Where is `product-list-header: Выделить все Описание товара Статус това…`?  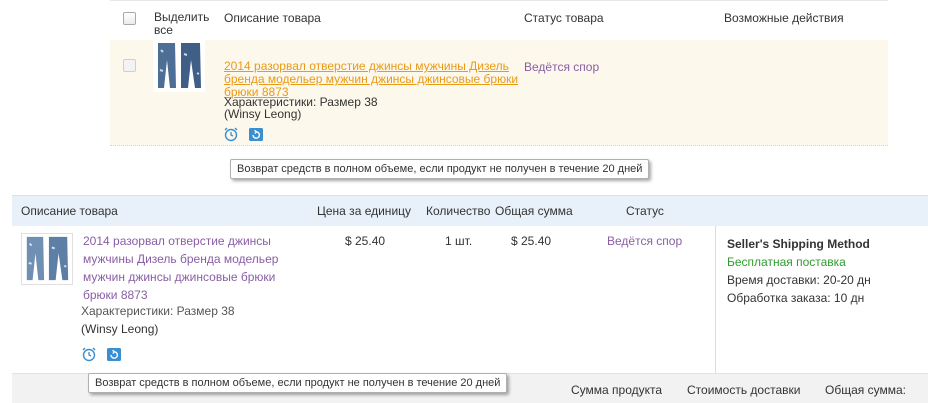 product-list-header: Выделить все Описание товара Статус това… is located at coordinates (499, 20).